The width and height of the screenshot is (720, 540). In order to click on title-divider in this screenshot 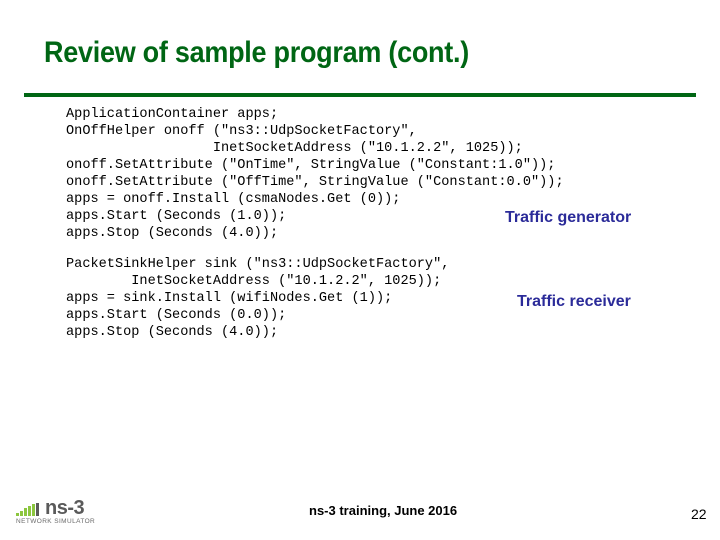, I will do `click(360, 95)`.